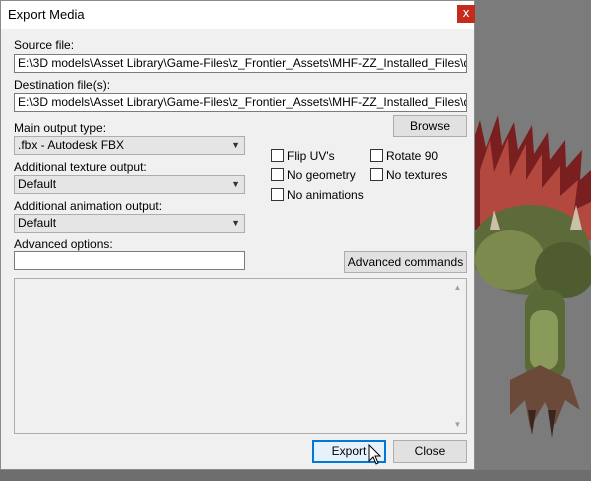 The image size is (591, 481). What do you see at coordinates (80, 167) in the screenshot?
I see `texture-output-label: Additional texture output:` at bounding box center [80, 167].